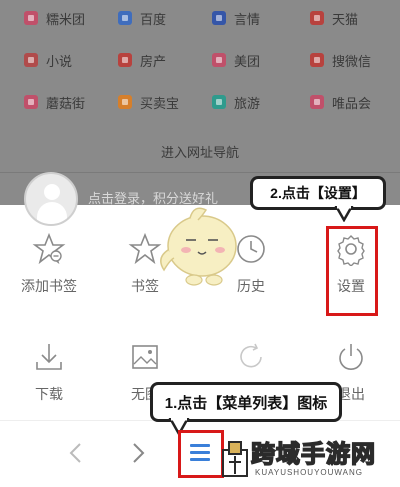 Image resolution: width=400 pixels, height=487 pixels. Describe the element at coordinates (59, 61) in the screenshot. I see `site-label: 小说` at that location.